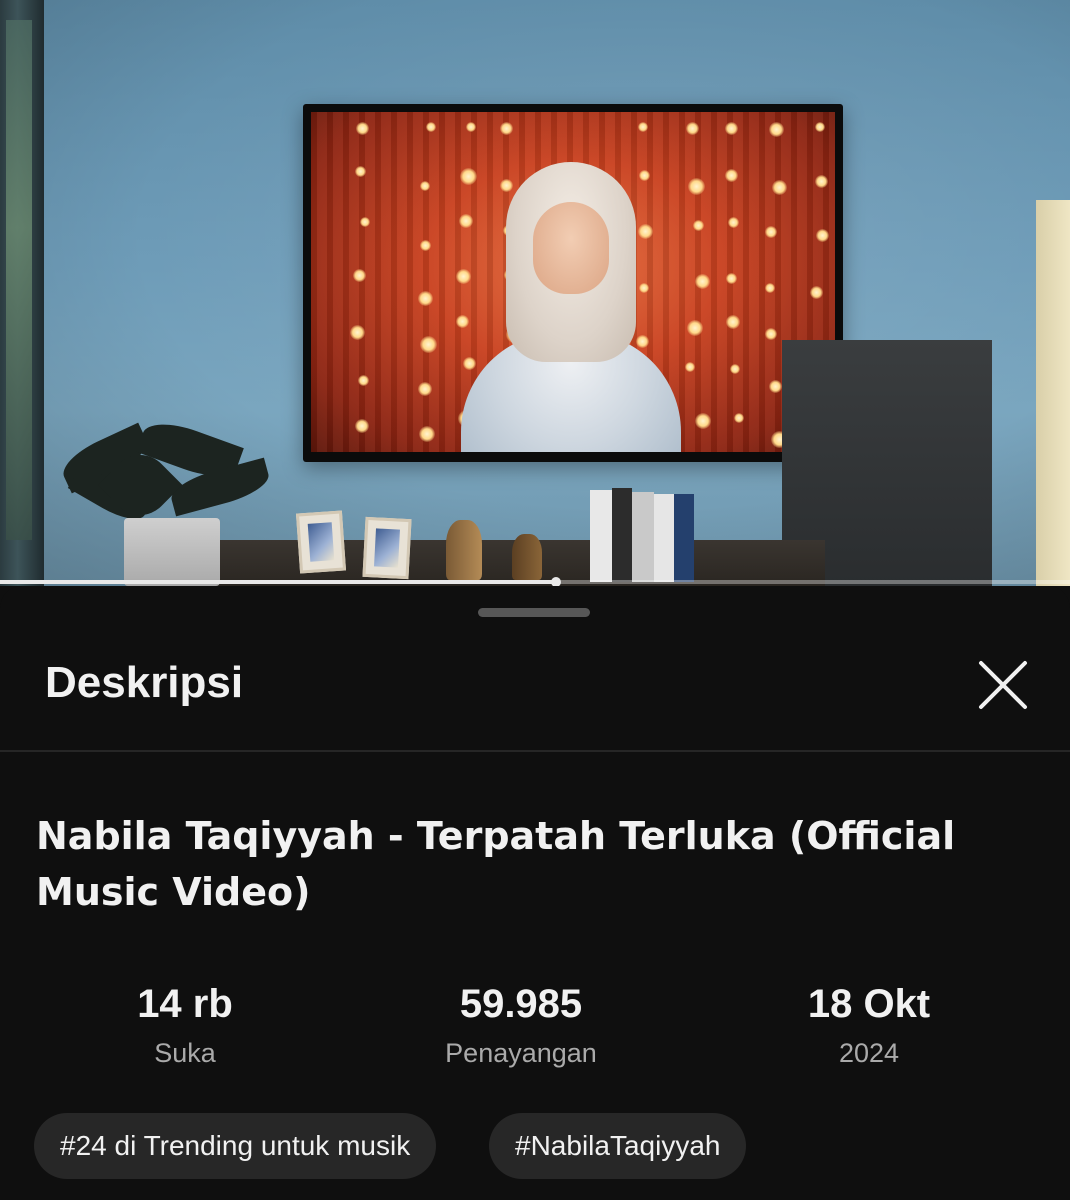  I want to click on views-count: 59.985, so click(521, 1004).